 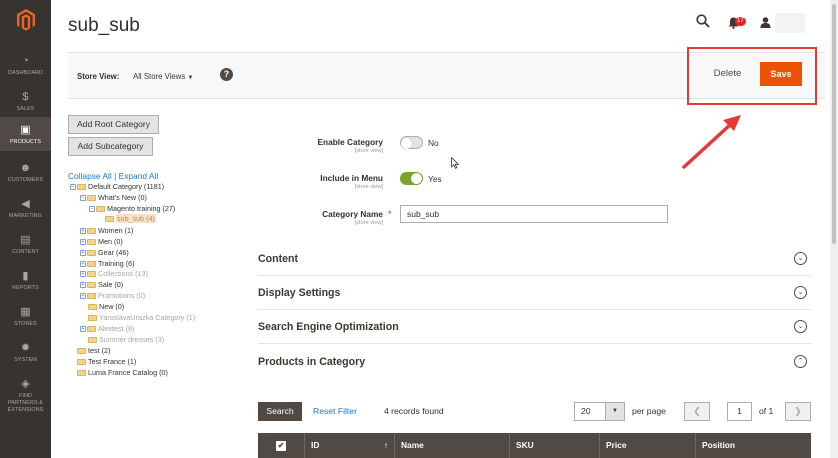 What do you see at coordinates (25, 276) in the screenshot?
I see `bar-chart-icon: ▮` at bounding box center [25, 276].